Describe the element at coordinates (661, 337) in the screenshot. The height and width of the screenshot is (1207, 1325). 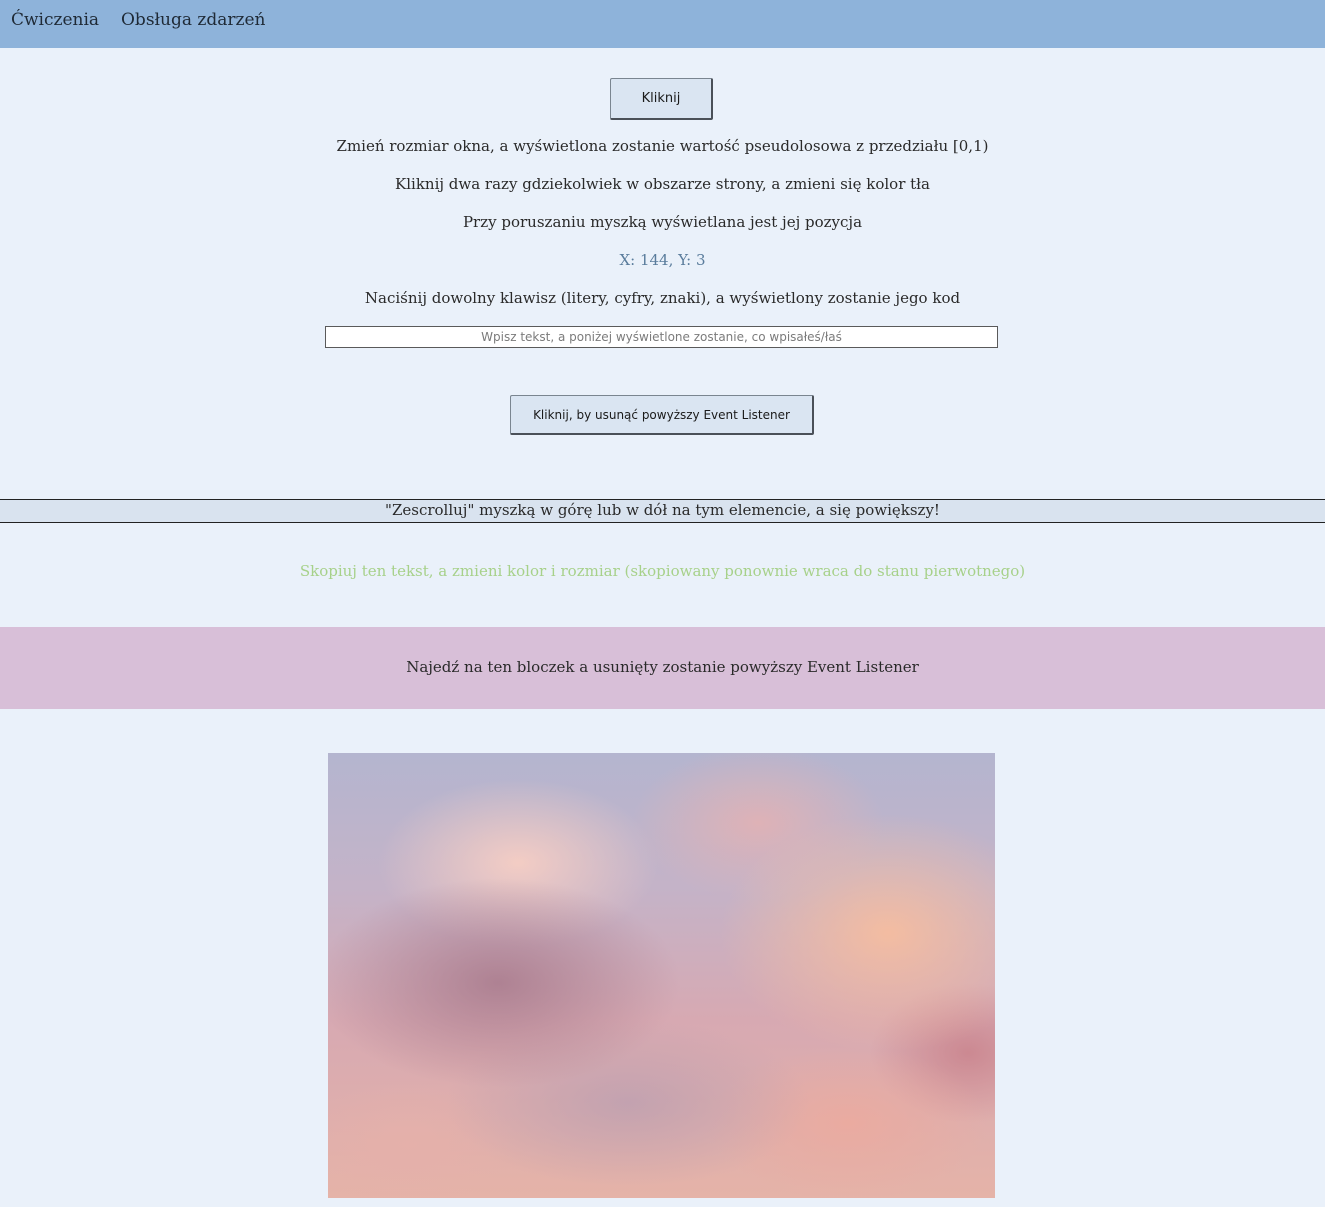
I see `text-input` at that location.